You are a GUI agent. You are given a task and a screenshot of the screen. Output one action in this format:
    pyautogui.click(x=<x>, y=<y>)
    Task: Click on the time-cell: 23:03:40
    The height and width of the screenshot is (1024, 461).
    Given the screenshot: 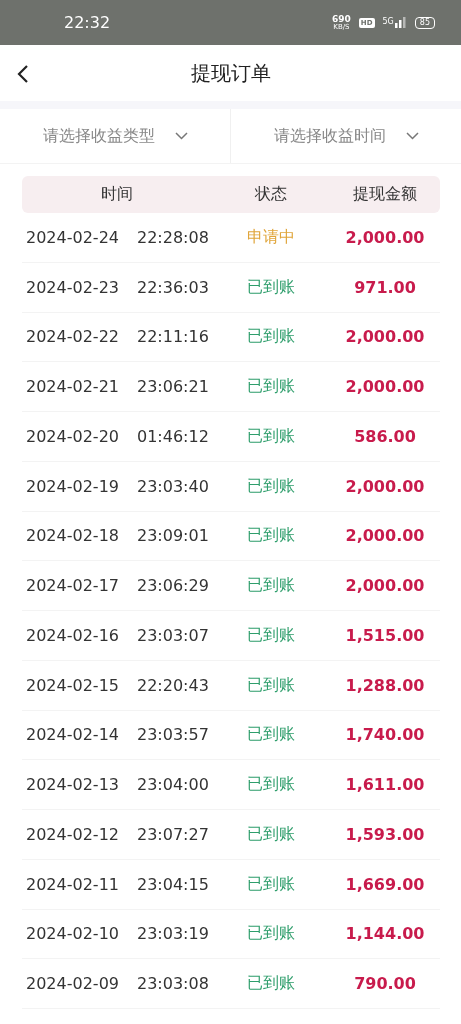 What is the action you would take?
    pyautogui.click(x=173, y=486)
    